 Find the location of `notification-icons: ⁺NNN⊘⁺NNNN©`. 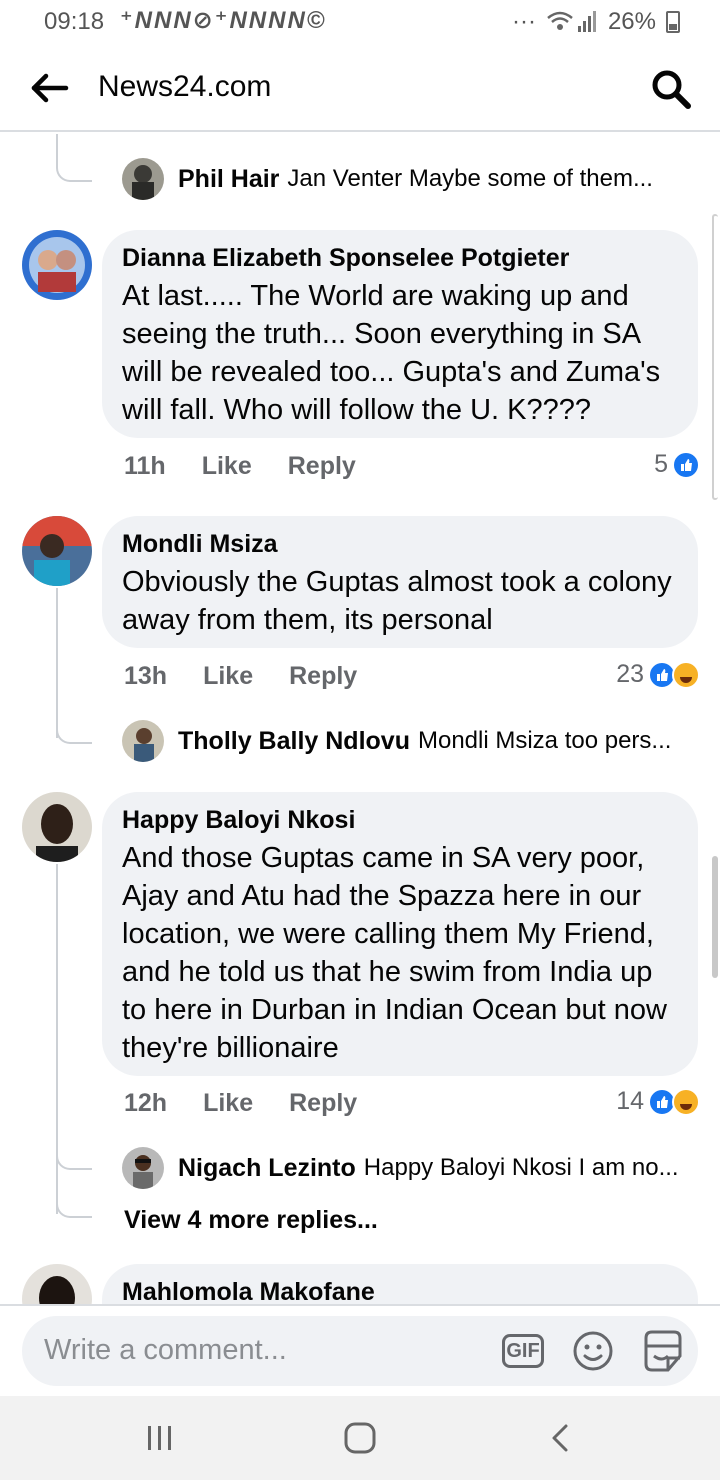

notification-icons: ⁺NNN⊘⁺NNNN© is located at coordinates (223, 20).